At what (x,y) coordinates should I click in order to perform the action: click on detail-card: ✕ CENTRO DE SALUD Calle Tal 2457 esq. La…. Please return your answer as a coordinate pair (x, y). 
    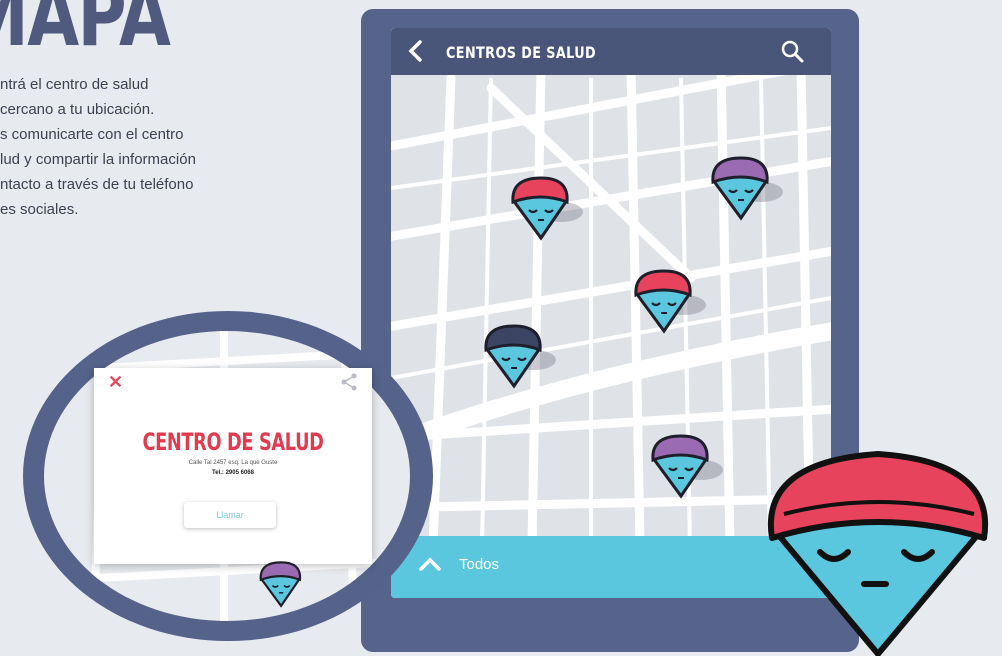
    Looking at the image, I should click on (233, 466).